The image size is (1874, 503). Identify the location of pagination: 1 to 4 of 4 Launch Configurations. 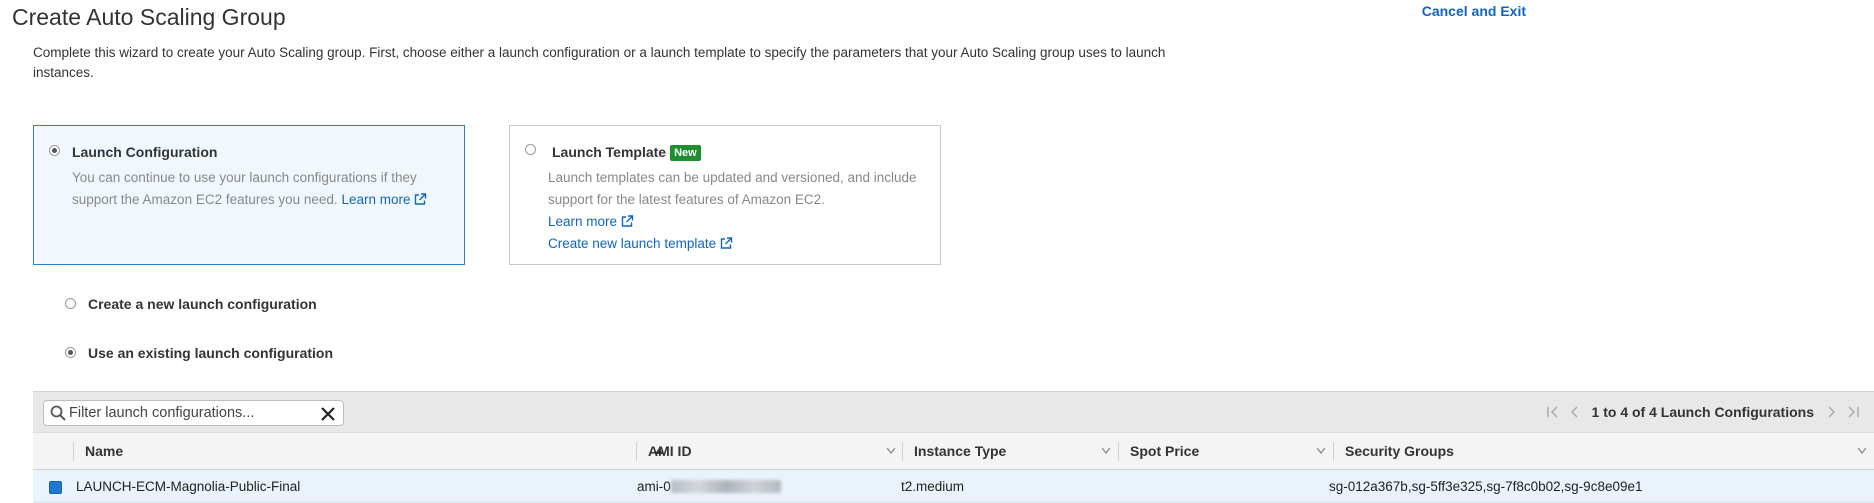
(1703, 412).